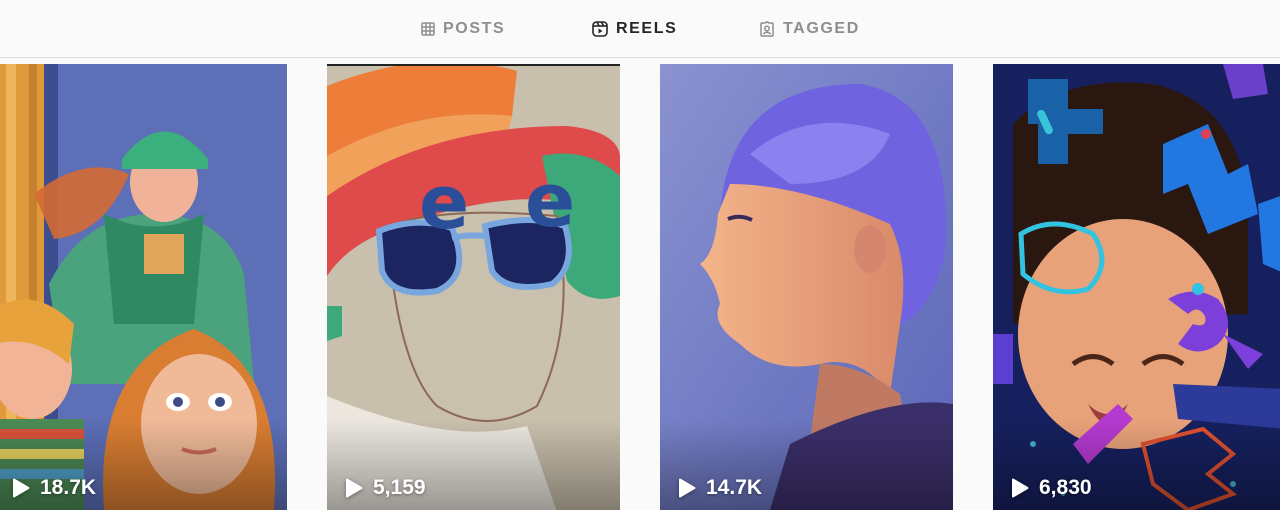 This screenshot has height=510, width=1280. I want to click on view-count-label: 14.7K, so click(734, 487).